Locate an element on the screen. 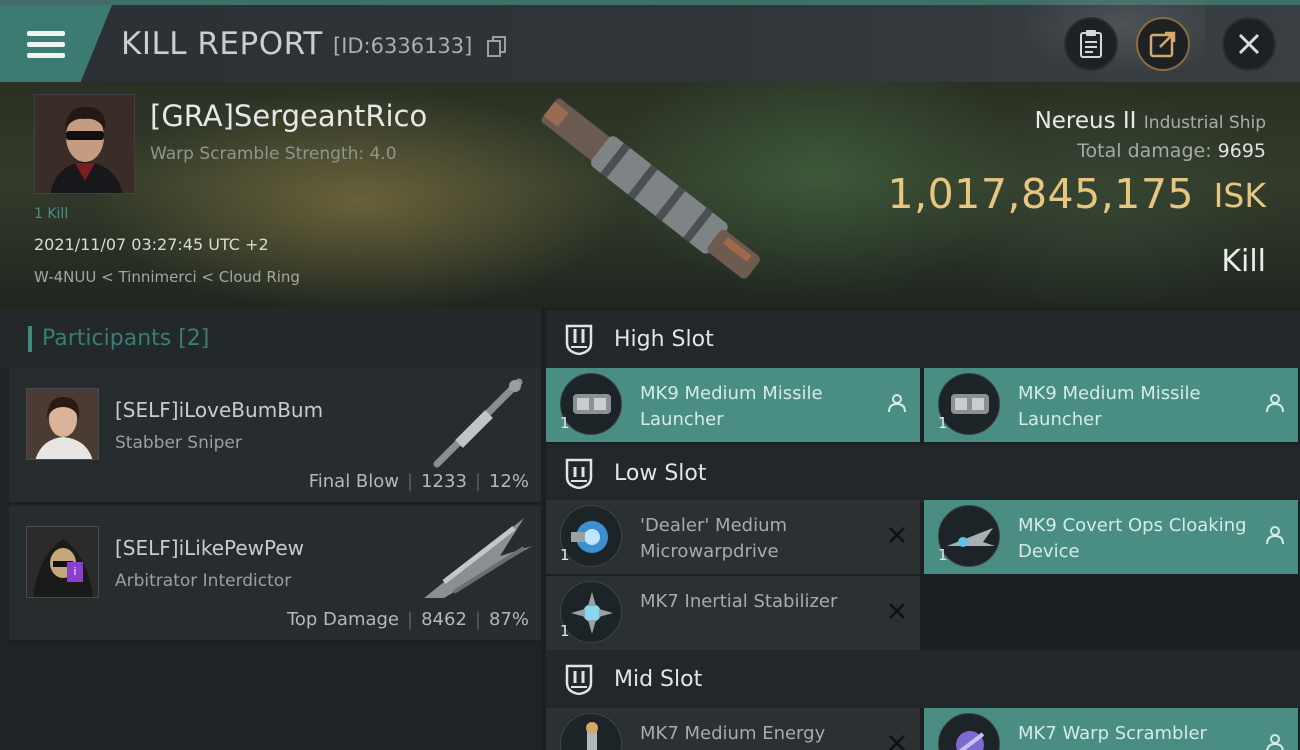 This screenshot has width=1300, height=750. isk-value: 1,017,845,175 is located at coordinates (1040, 194).